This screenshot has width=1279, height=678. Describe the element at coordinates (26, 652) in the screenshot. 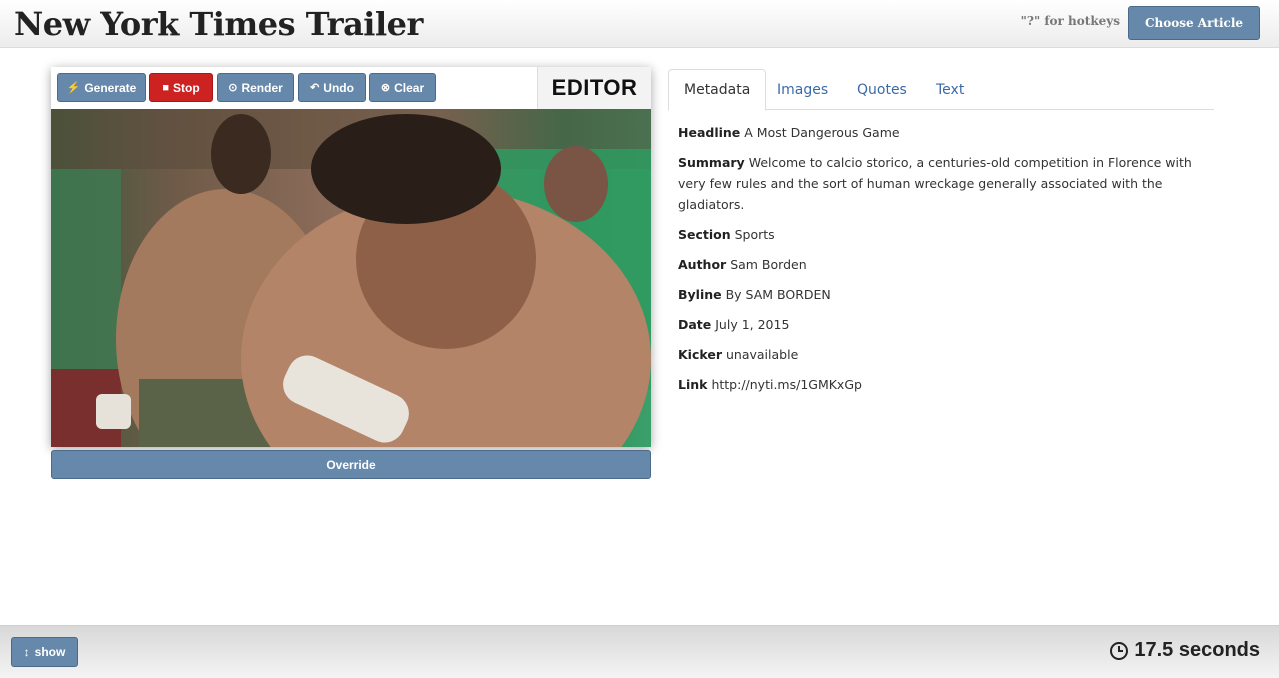

I see `vertical-arrows-icon: ↕` at that location.